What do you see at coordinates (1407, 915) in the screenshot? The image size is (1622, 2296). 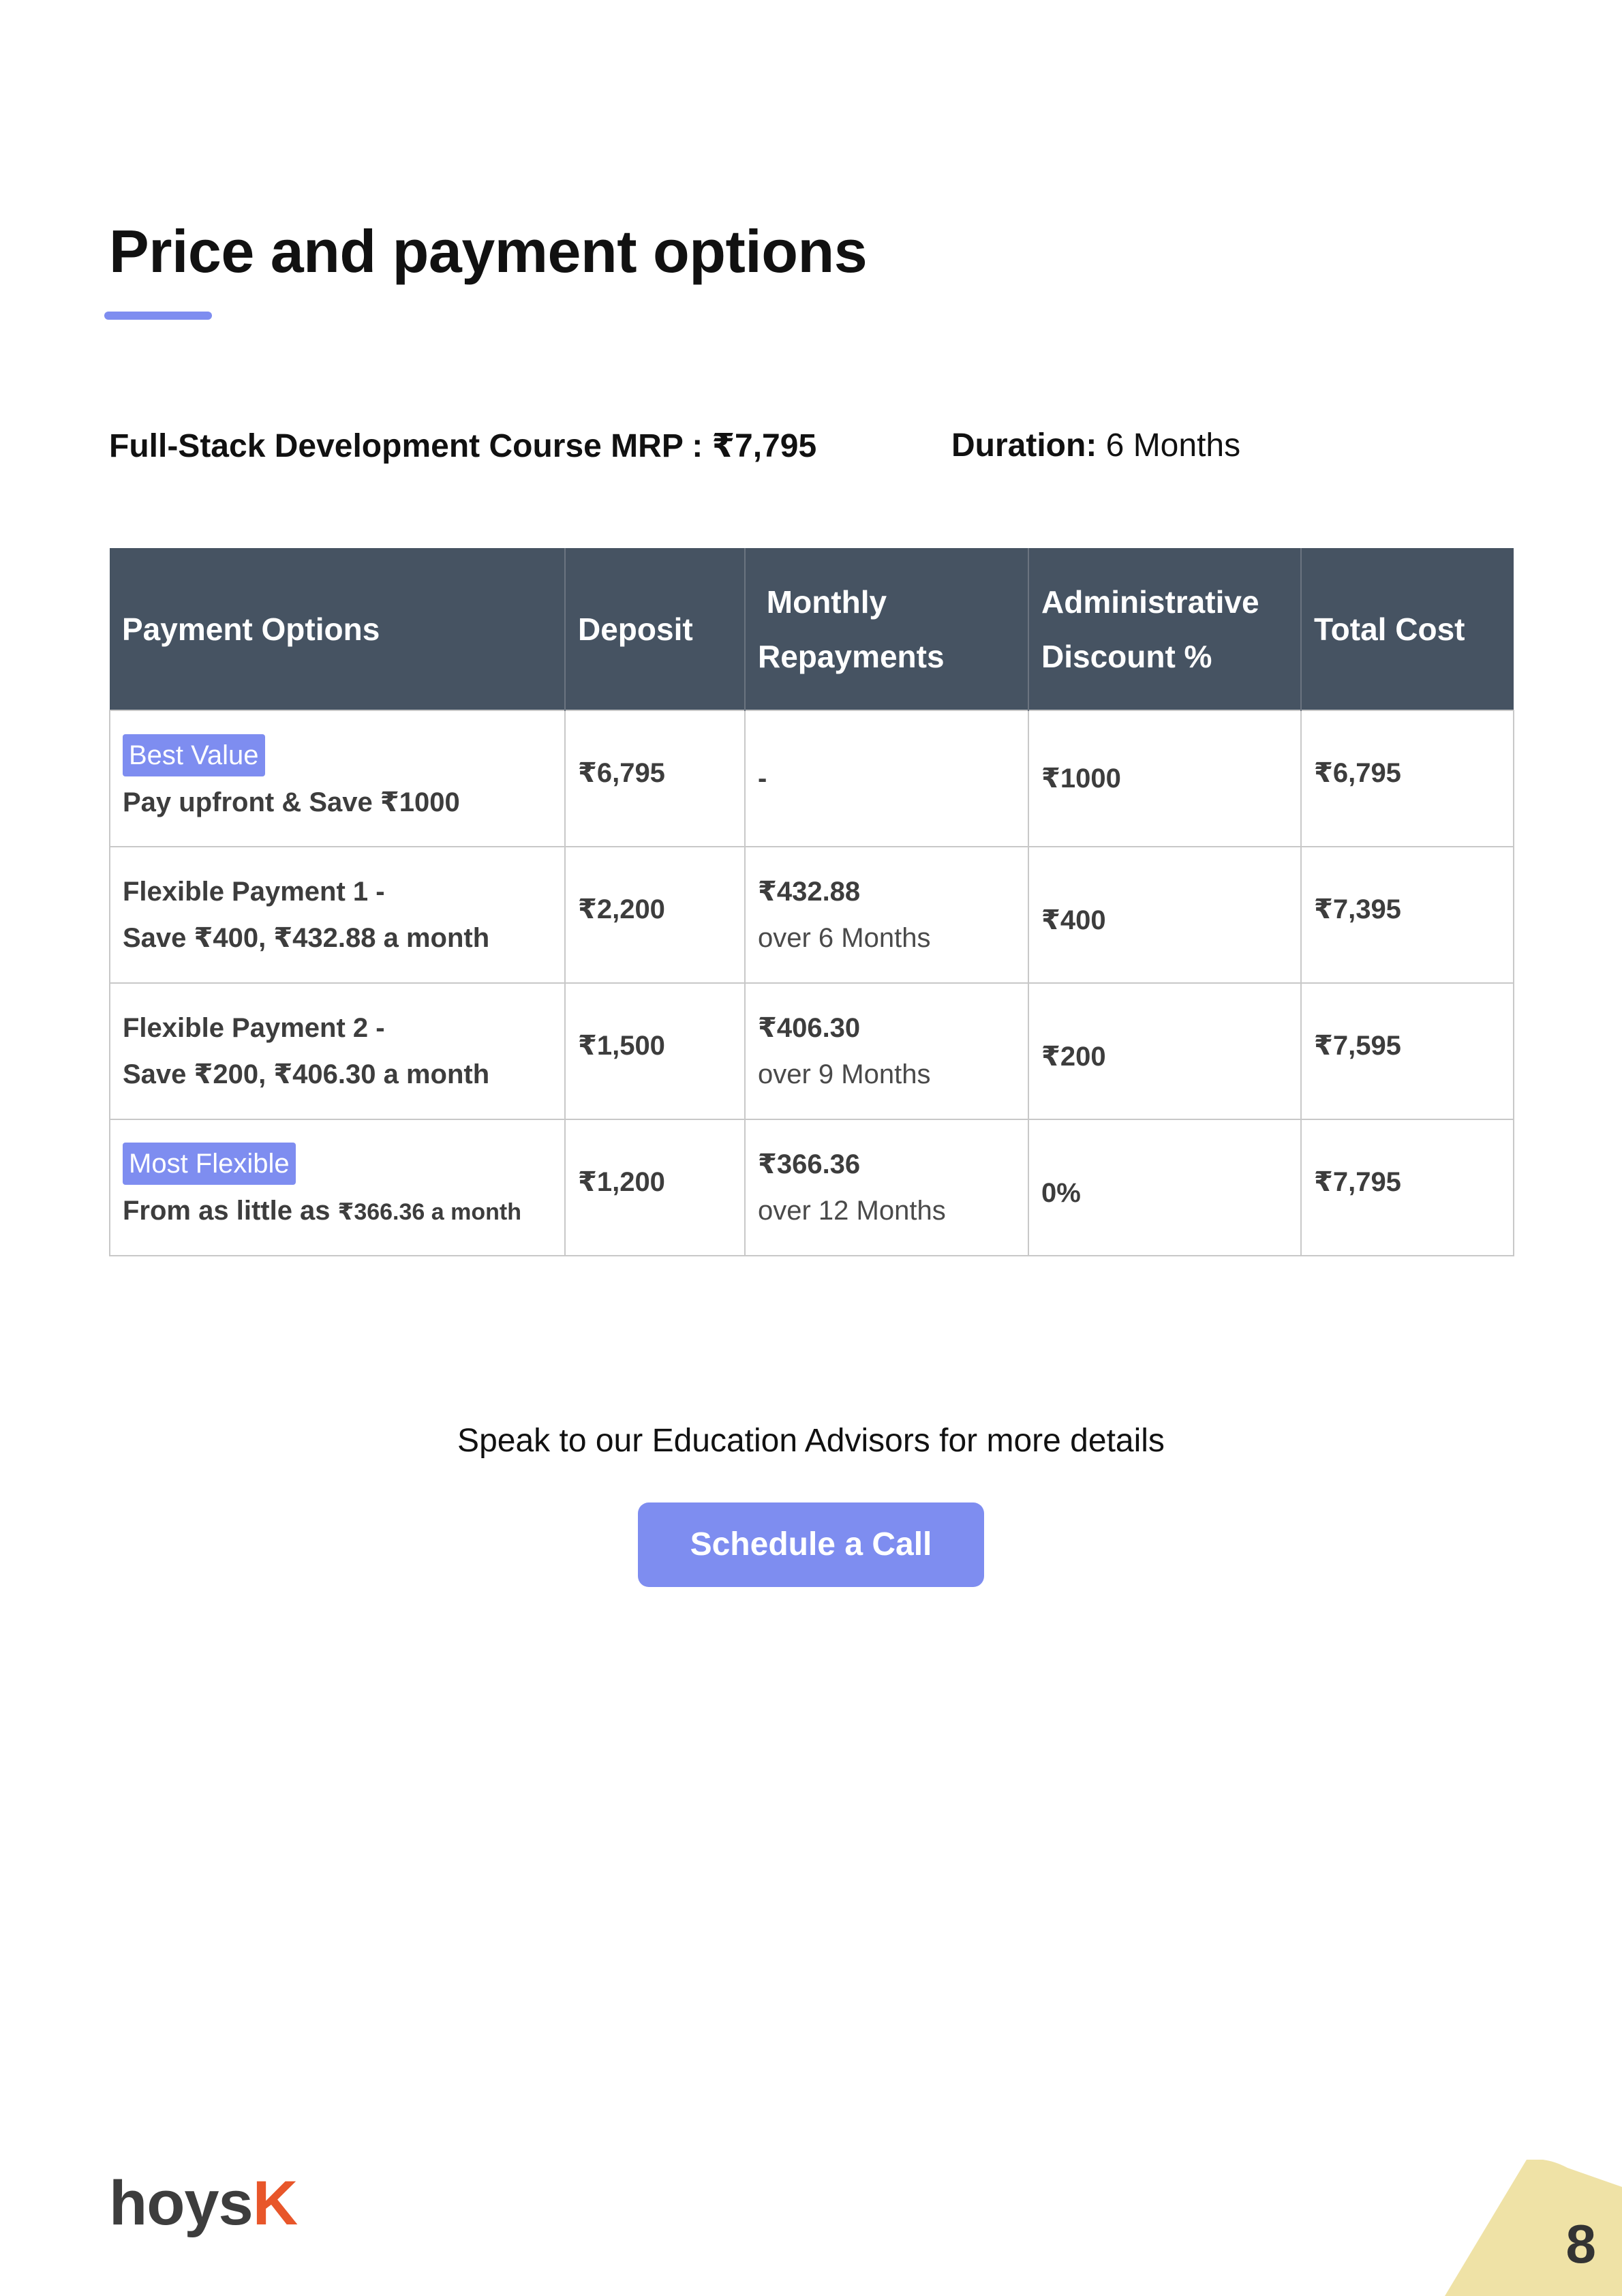 I see `total-cell: ₹7,395` at bounding box center [1407, 915].